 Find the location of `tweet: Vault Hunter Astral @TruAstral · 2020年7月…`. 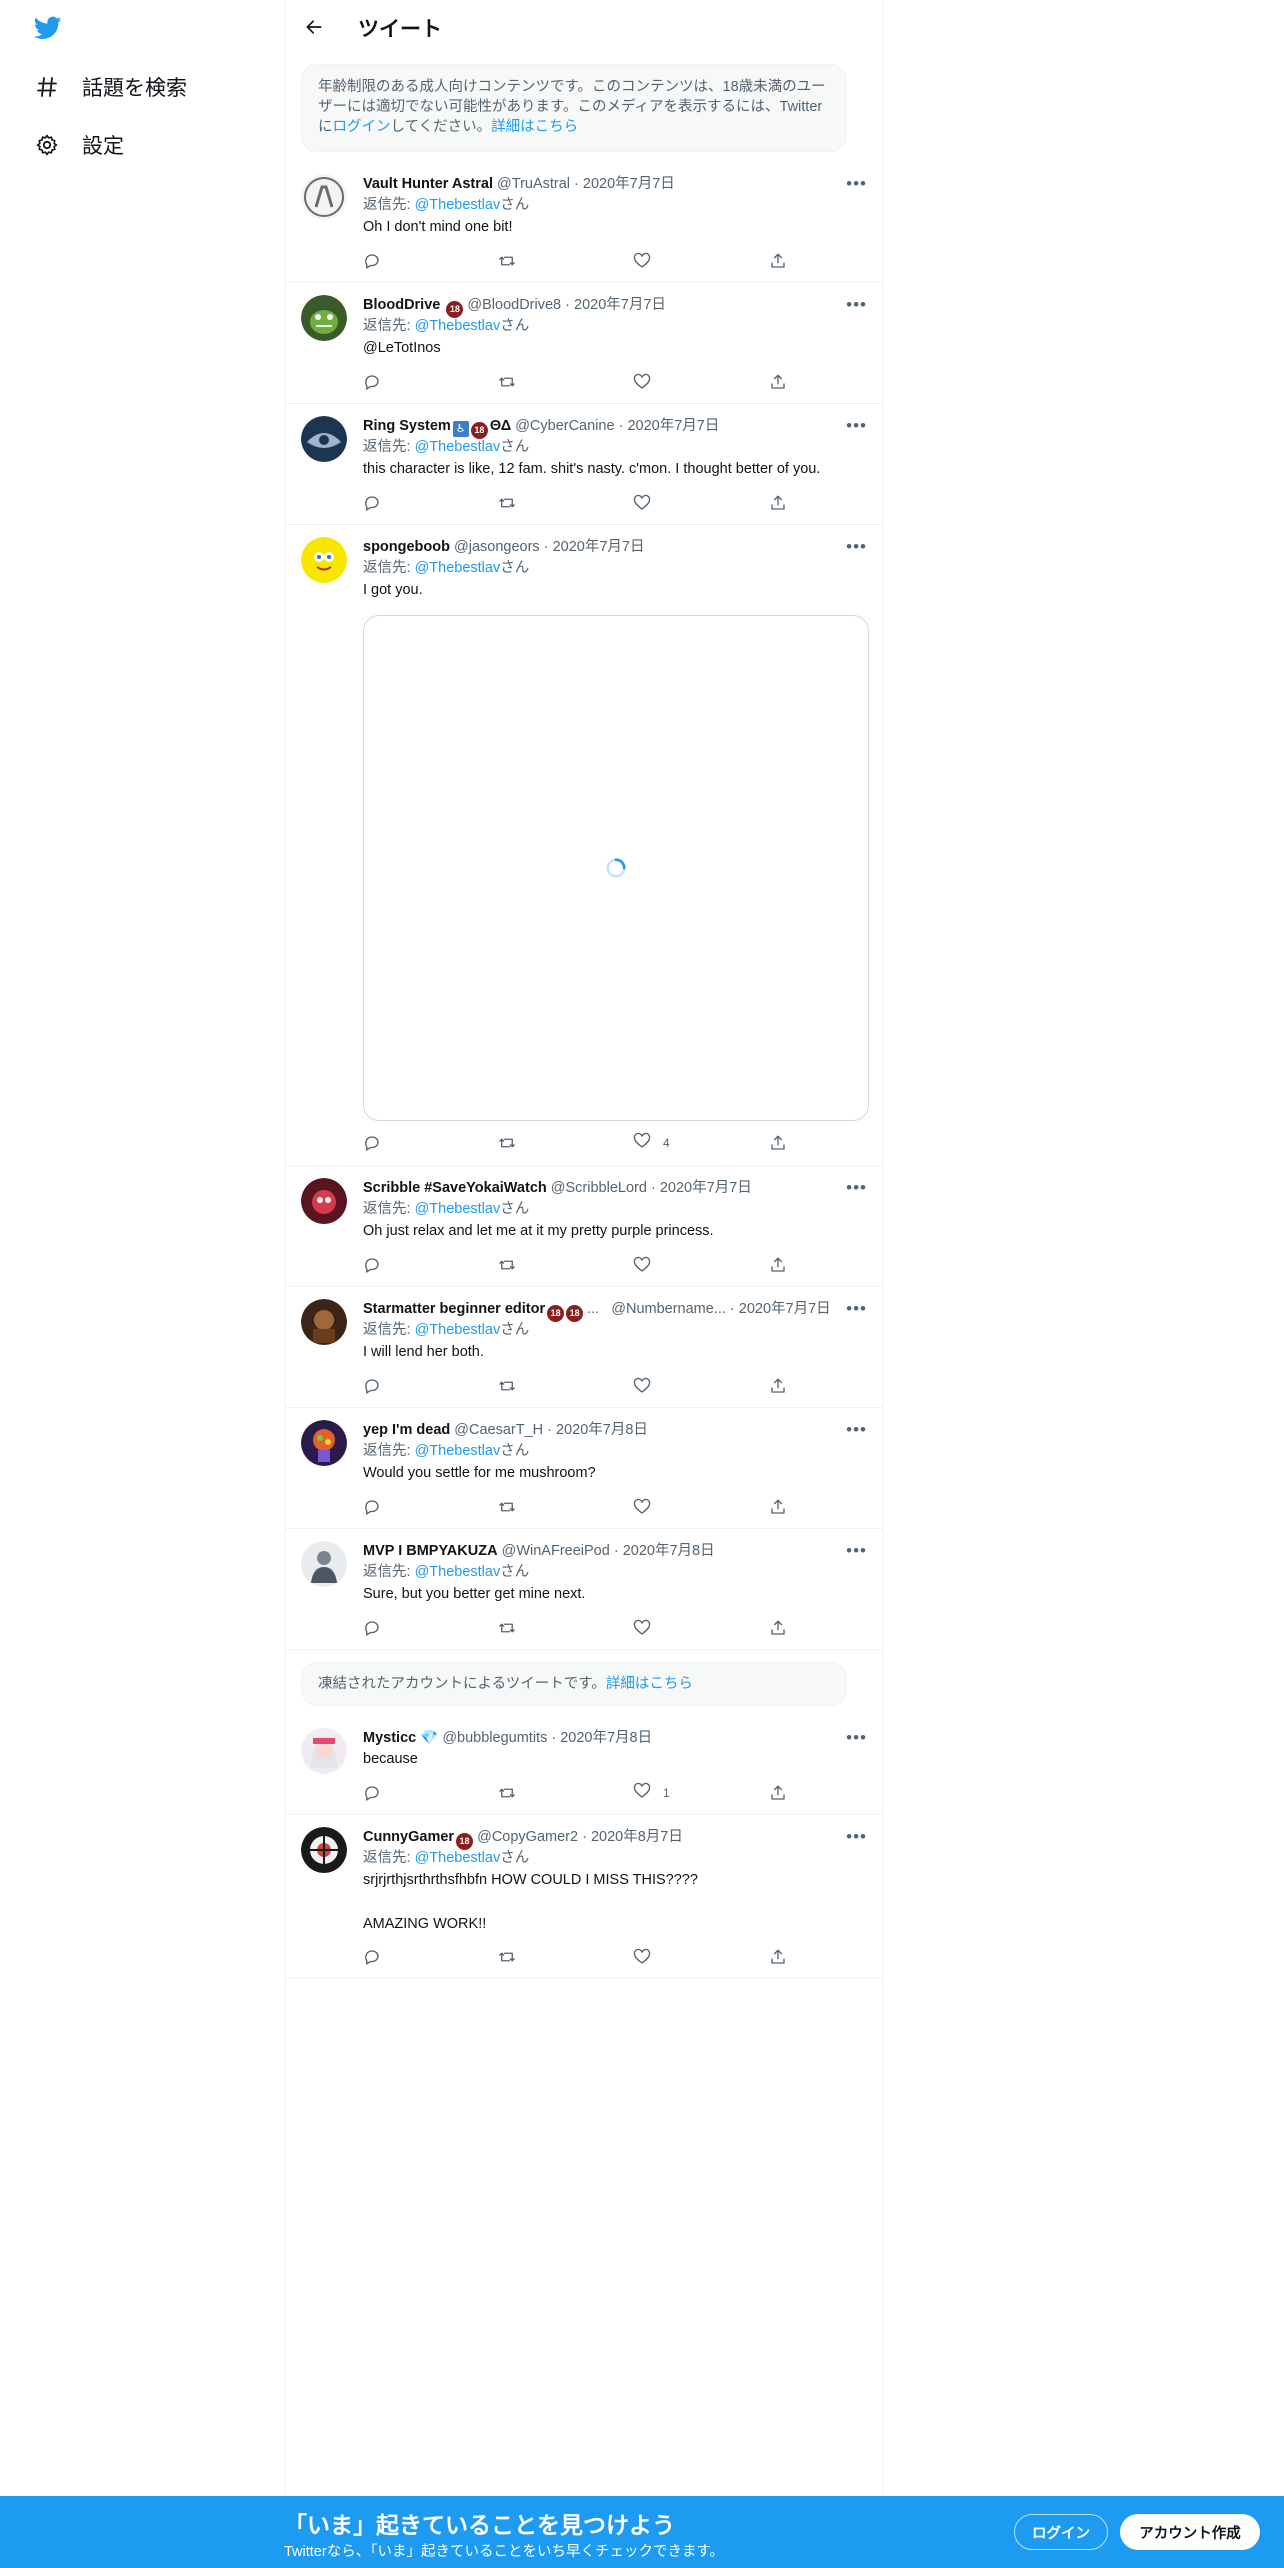

tweet: Vault Hunter Astral @TruAstral · 2020年7月… is located at coordinates (584, 222).